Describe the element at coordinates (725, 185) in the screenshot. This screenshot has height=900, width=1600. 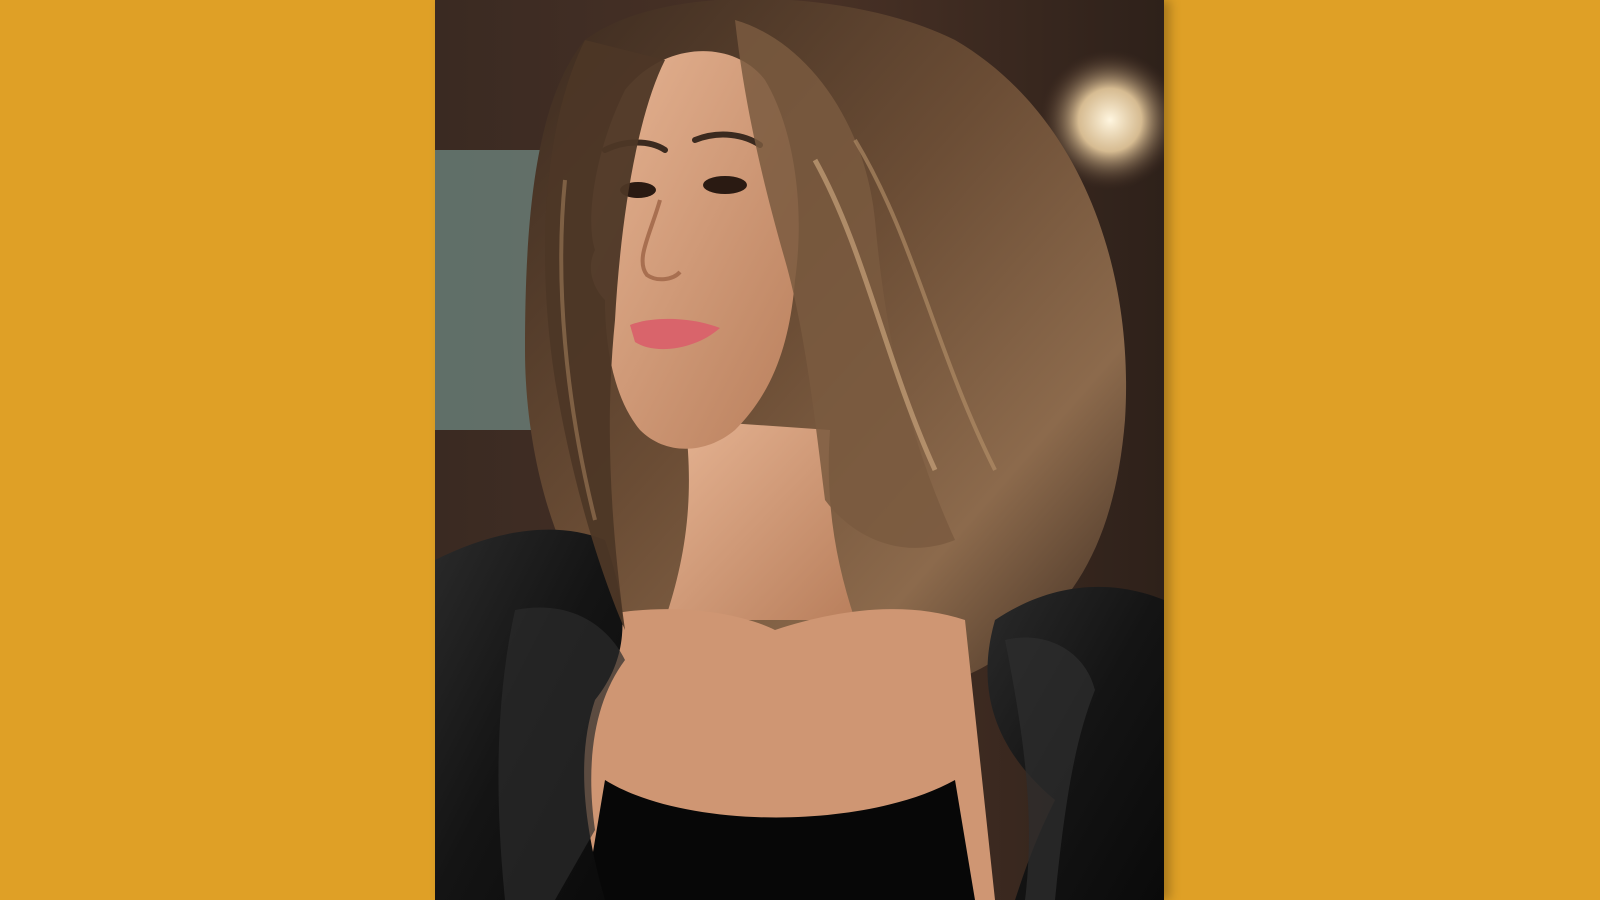
I see `right-eye` at that location.